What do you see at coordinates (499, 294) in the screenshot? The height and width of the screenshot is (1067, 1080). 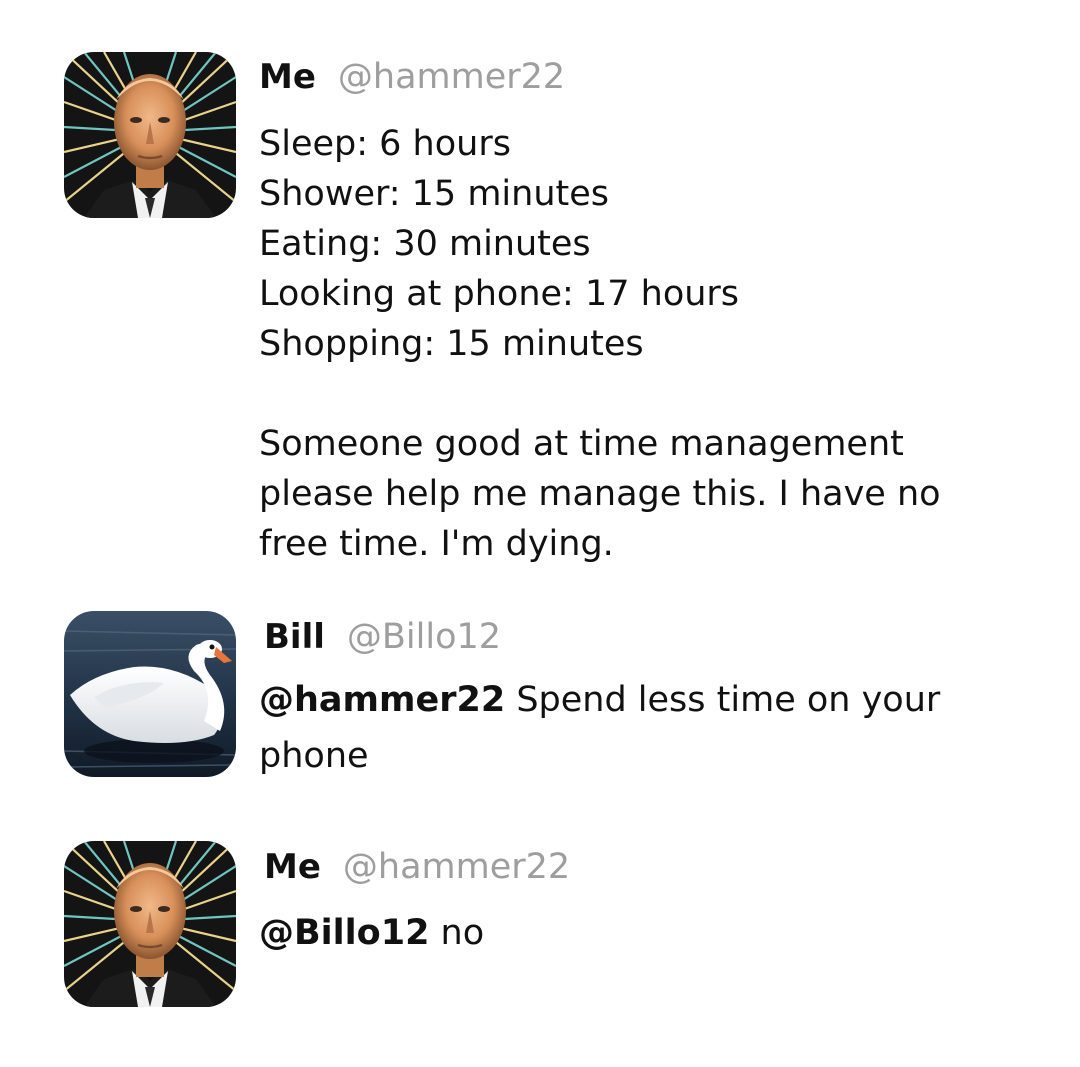 I see `post-line: Looking at phone: 17 hours` at bounding box center [499, 294].